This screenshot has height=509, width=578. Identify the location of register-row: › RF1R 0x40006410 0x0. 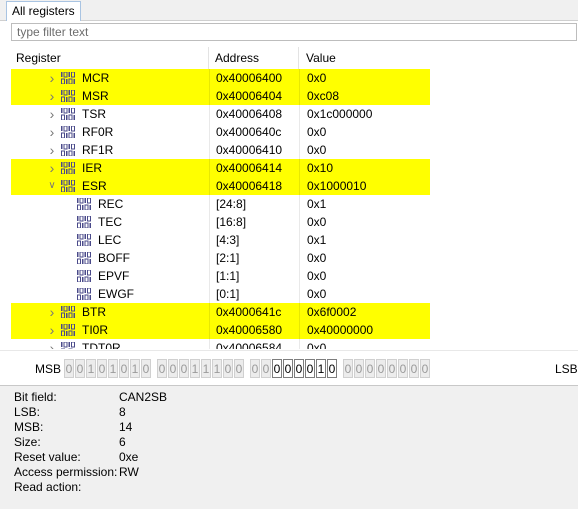
(220, 150).